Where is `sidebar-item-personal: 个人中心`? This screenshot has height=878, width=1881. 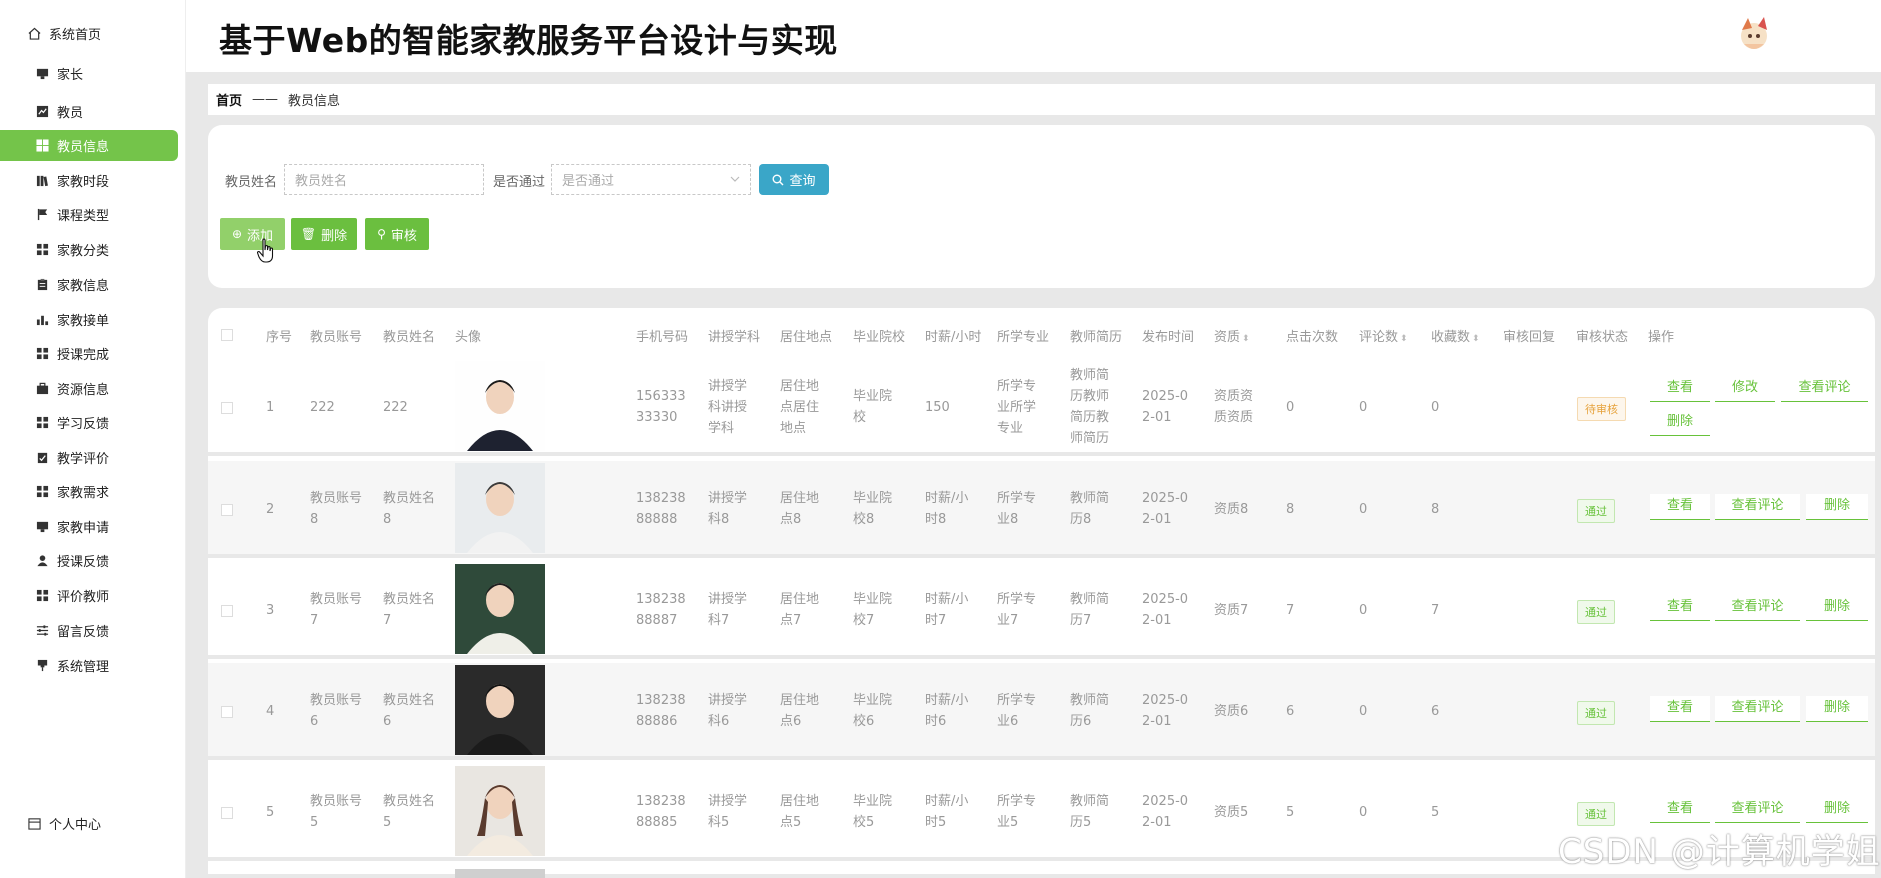
sidebar-item-personal: 个人中心 is located at coordinates (89, 823).